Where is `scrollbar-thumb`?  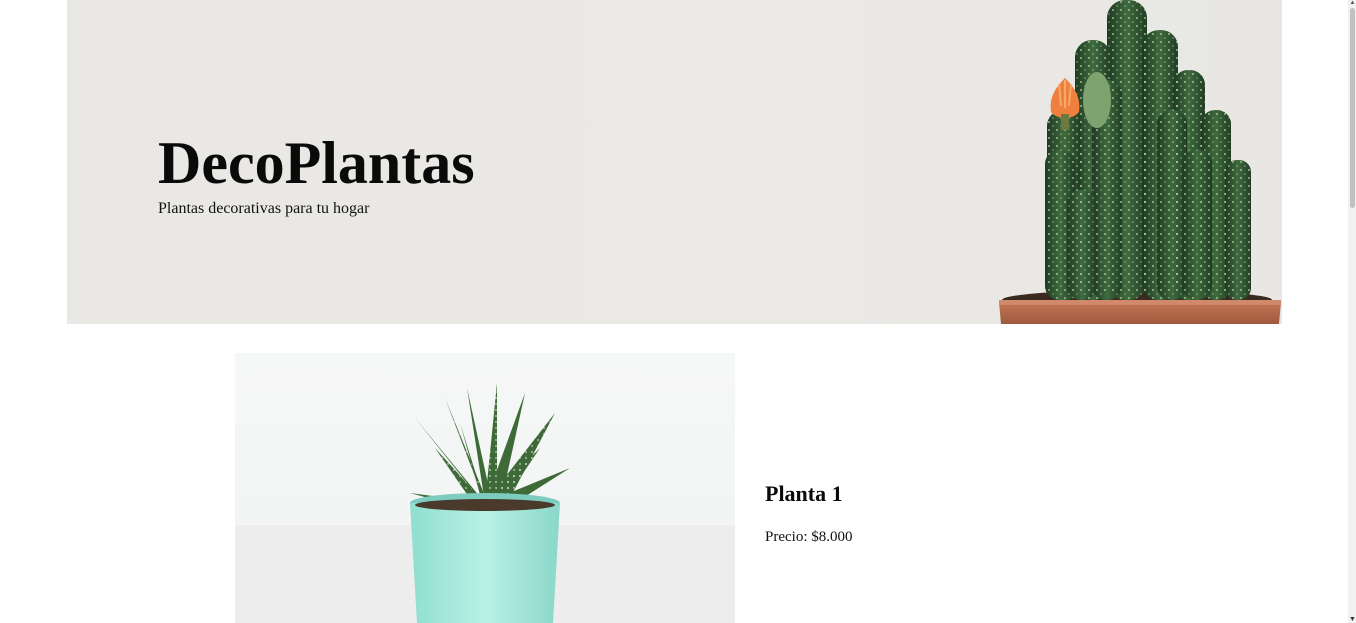
scrollbar-thumb is located at coordinates (1352, 108).